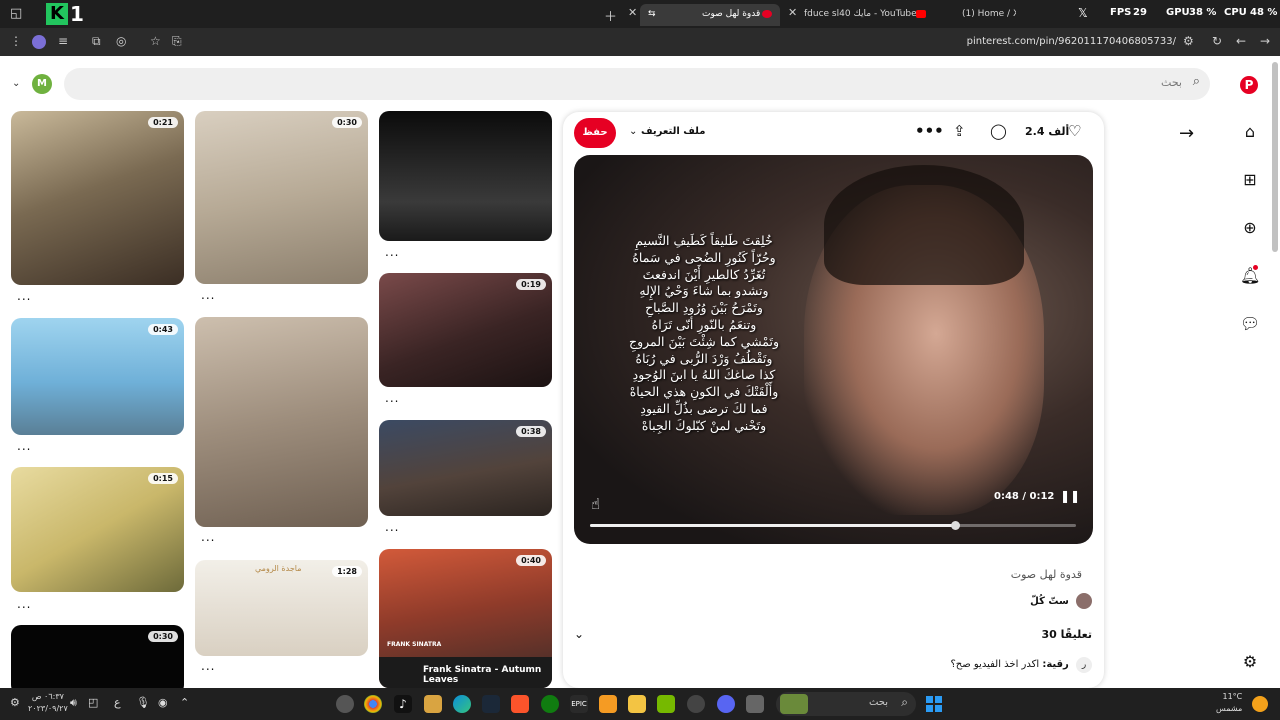  Describe the element at coordinates (637, 84) in the screenshot. I see `search-input: بحث ⌕` at that location.